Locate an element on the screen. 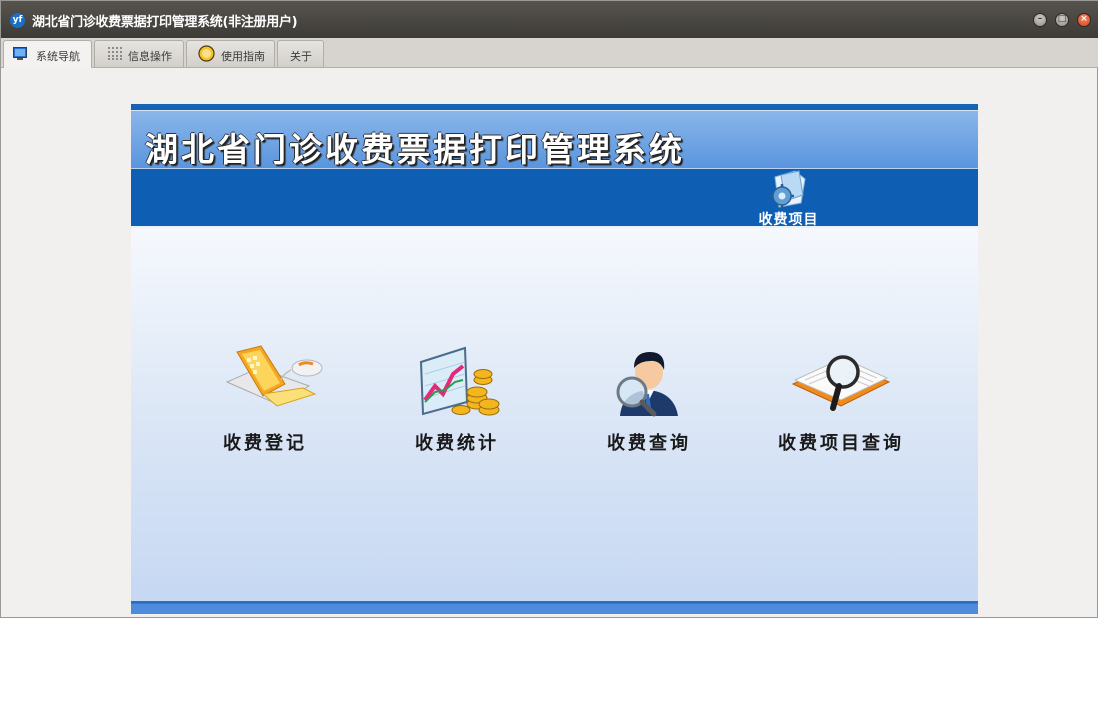 This screenshot has height=719, width=1098. tab-bar: 系统导航 信息操作 使用指南 关于 is located at coordinates (549, 53).